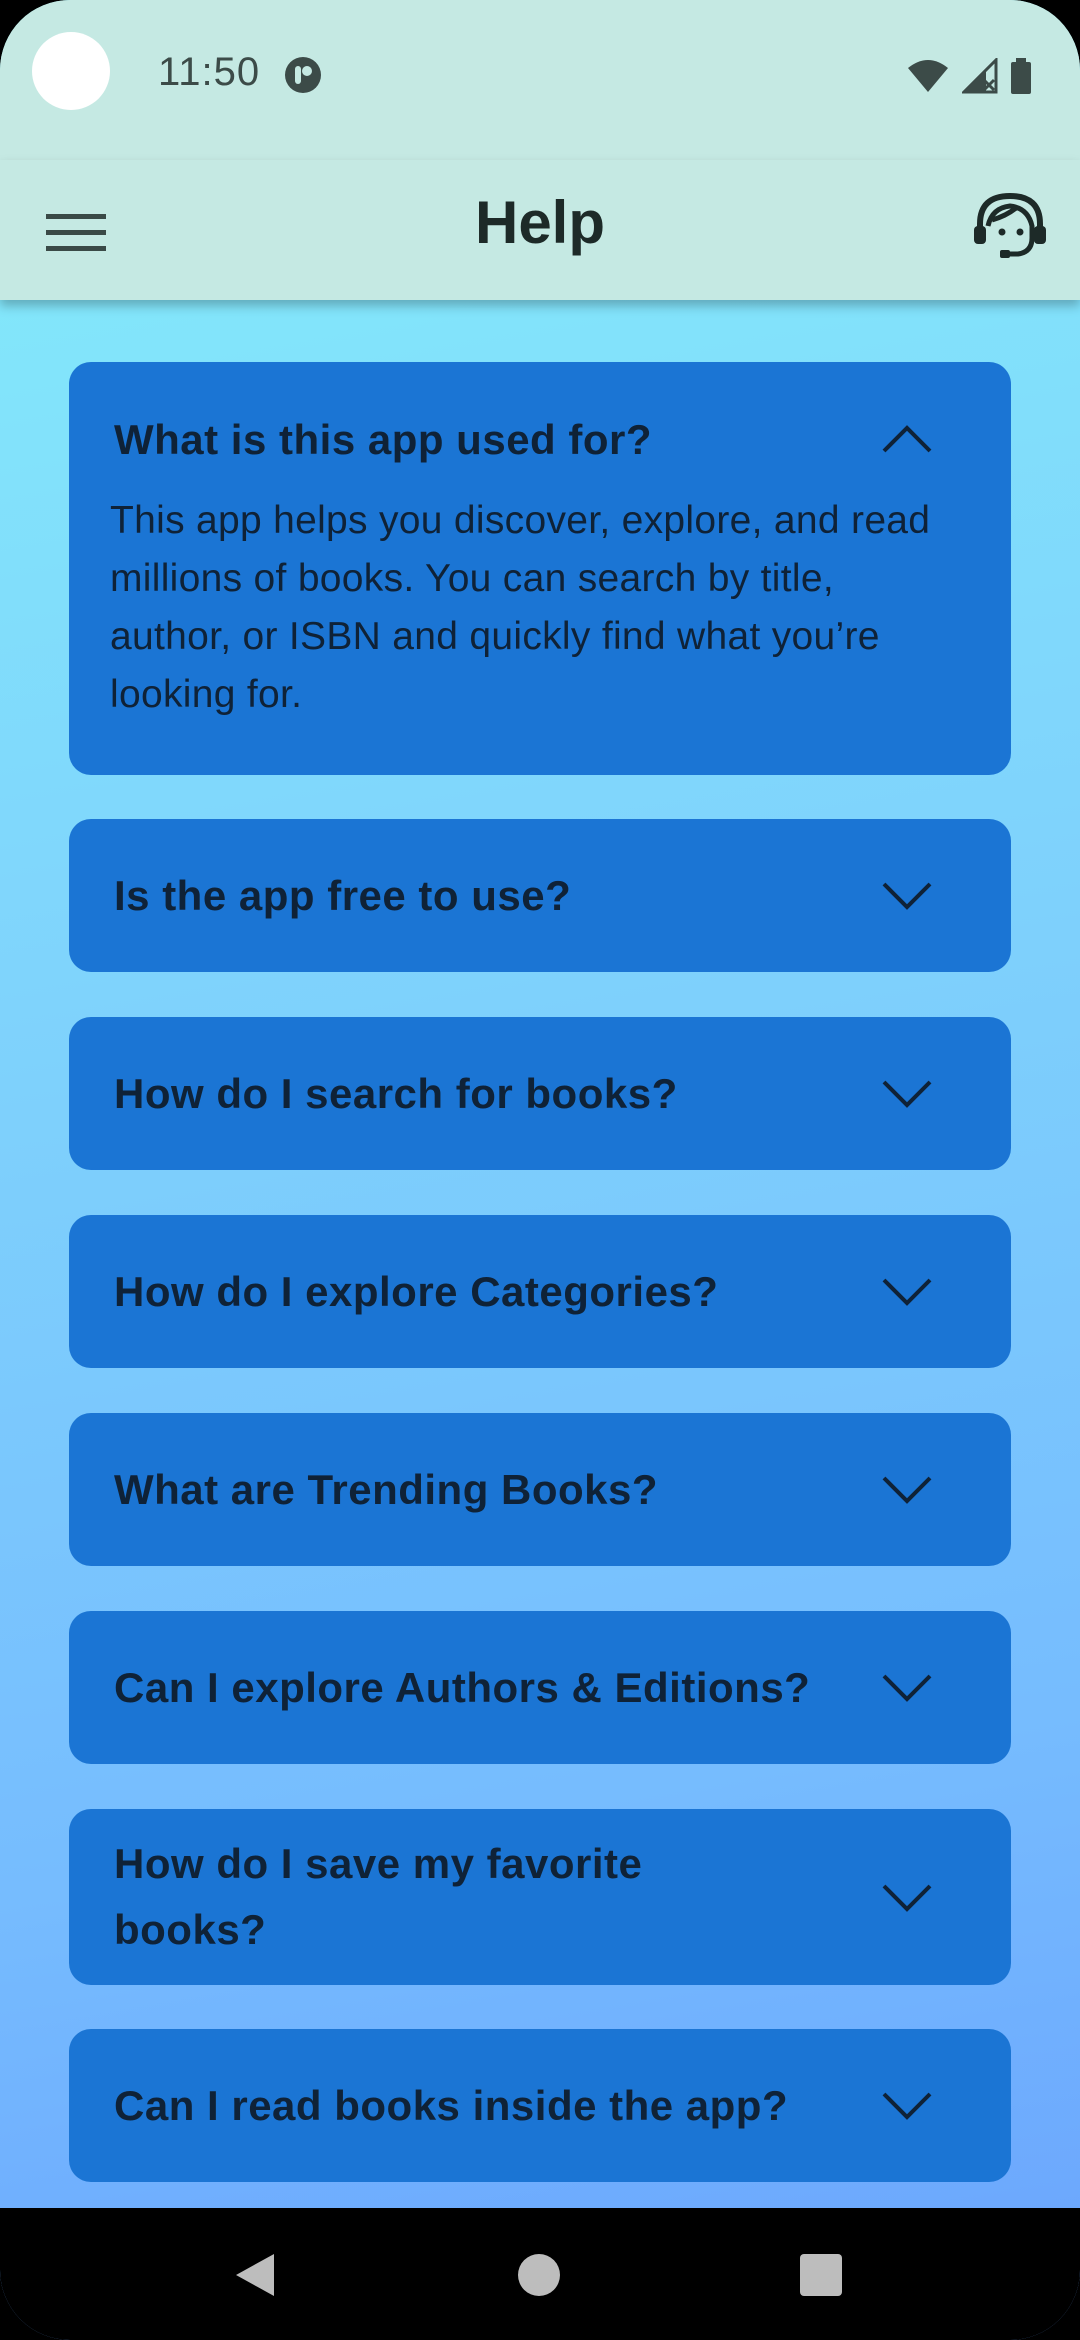 The image size is (1080, 2340). I want to click on recents-icon, so click(821, 2275).